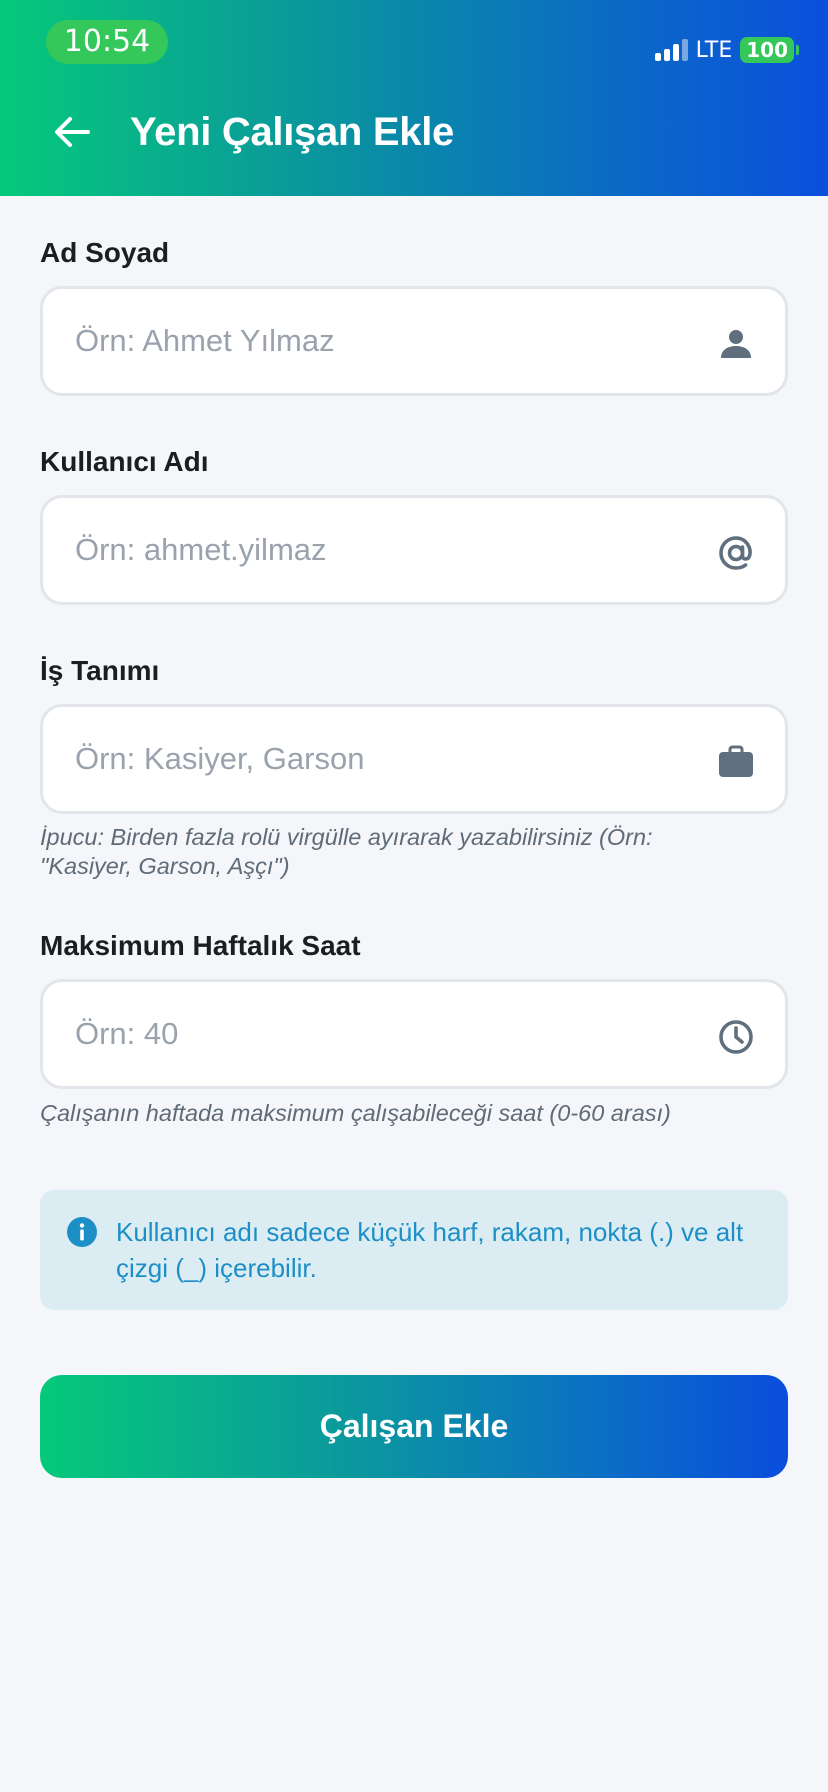  I want to click on page-title: Yeni Çalışan Ekle, so click(292, 132).